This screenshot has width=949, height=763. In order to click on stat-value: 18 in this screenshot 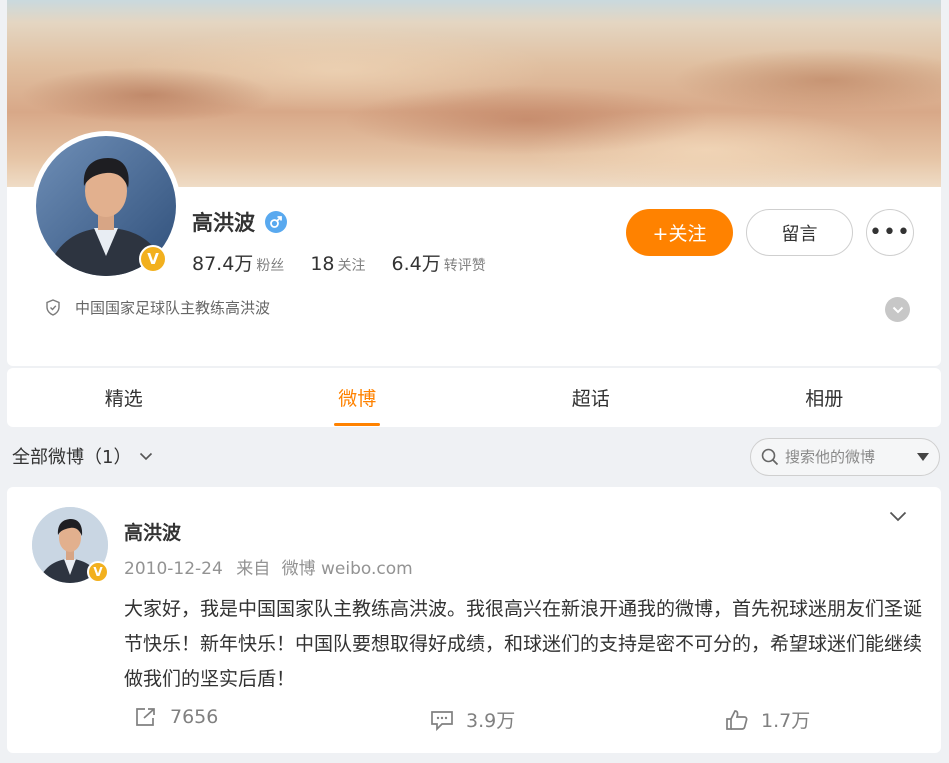, I will do `click(322, 264)`.